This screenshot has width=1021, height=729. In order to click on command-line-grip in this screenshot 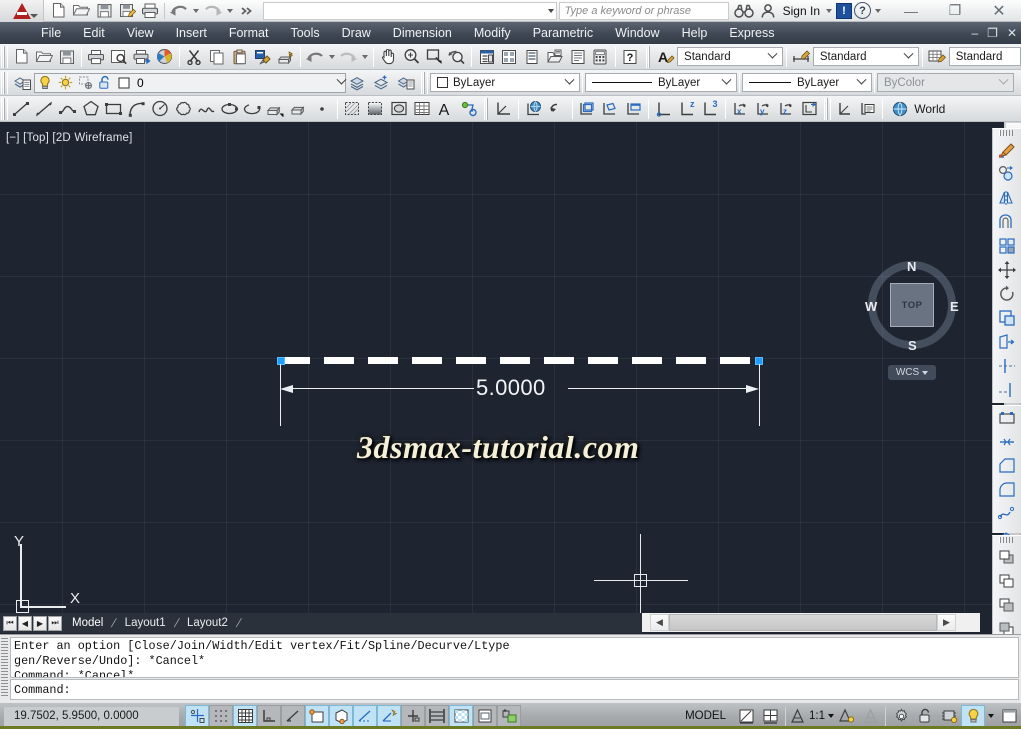, I will do `click(4, 668)`.